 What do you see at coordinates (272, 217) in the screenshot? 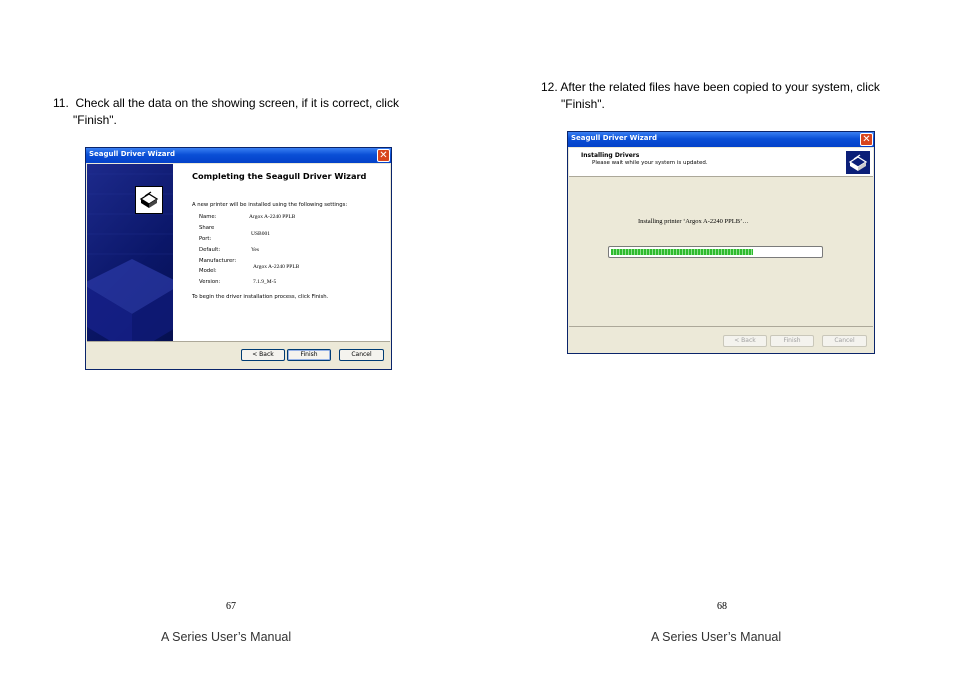
I see `setting-value-name: Argox A-2240 PPLB` at bounding box center [272, 217].